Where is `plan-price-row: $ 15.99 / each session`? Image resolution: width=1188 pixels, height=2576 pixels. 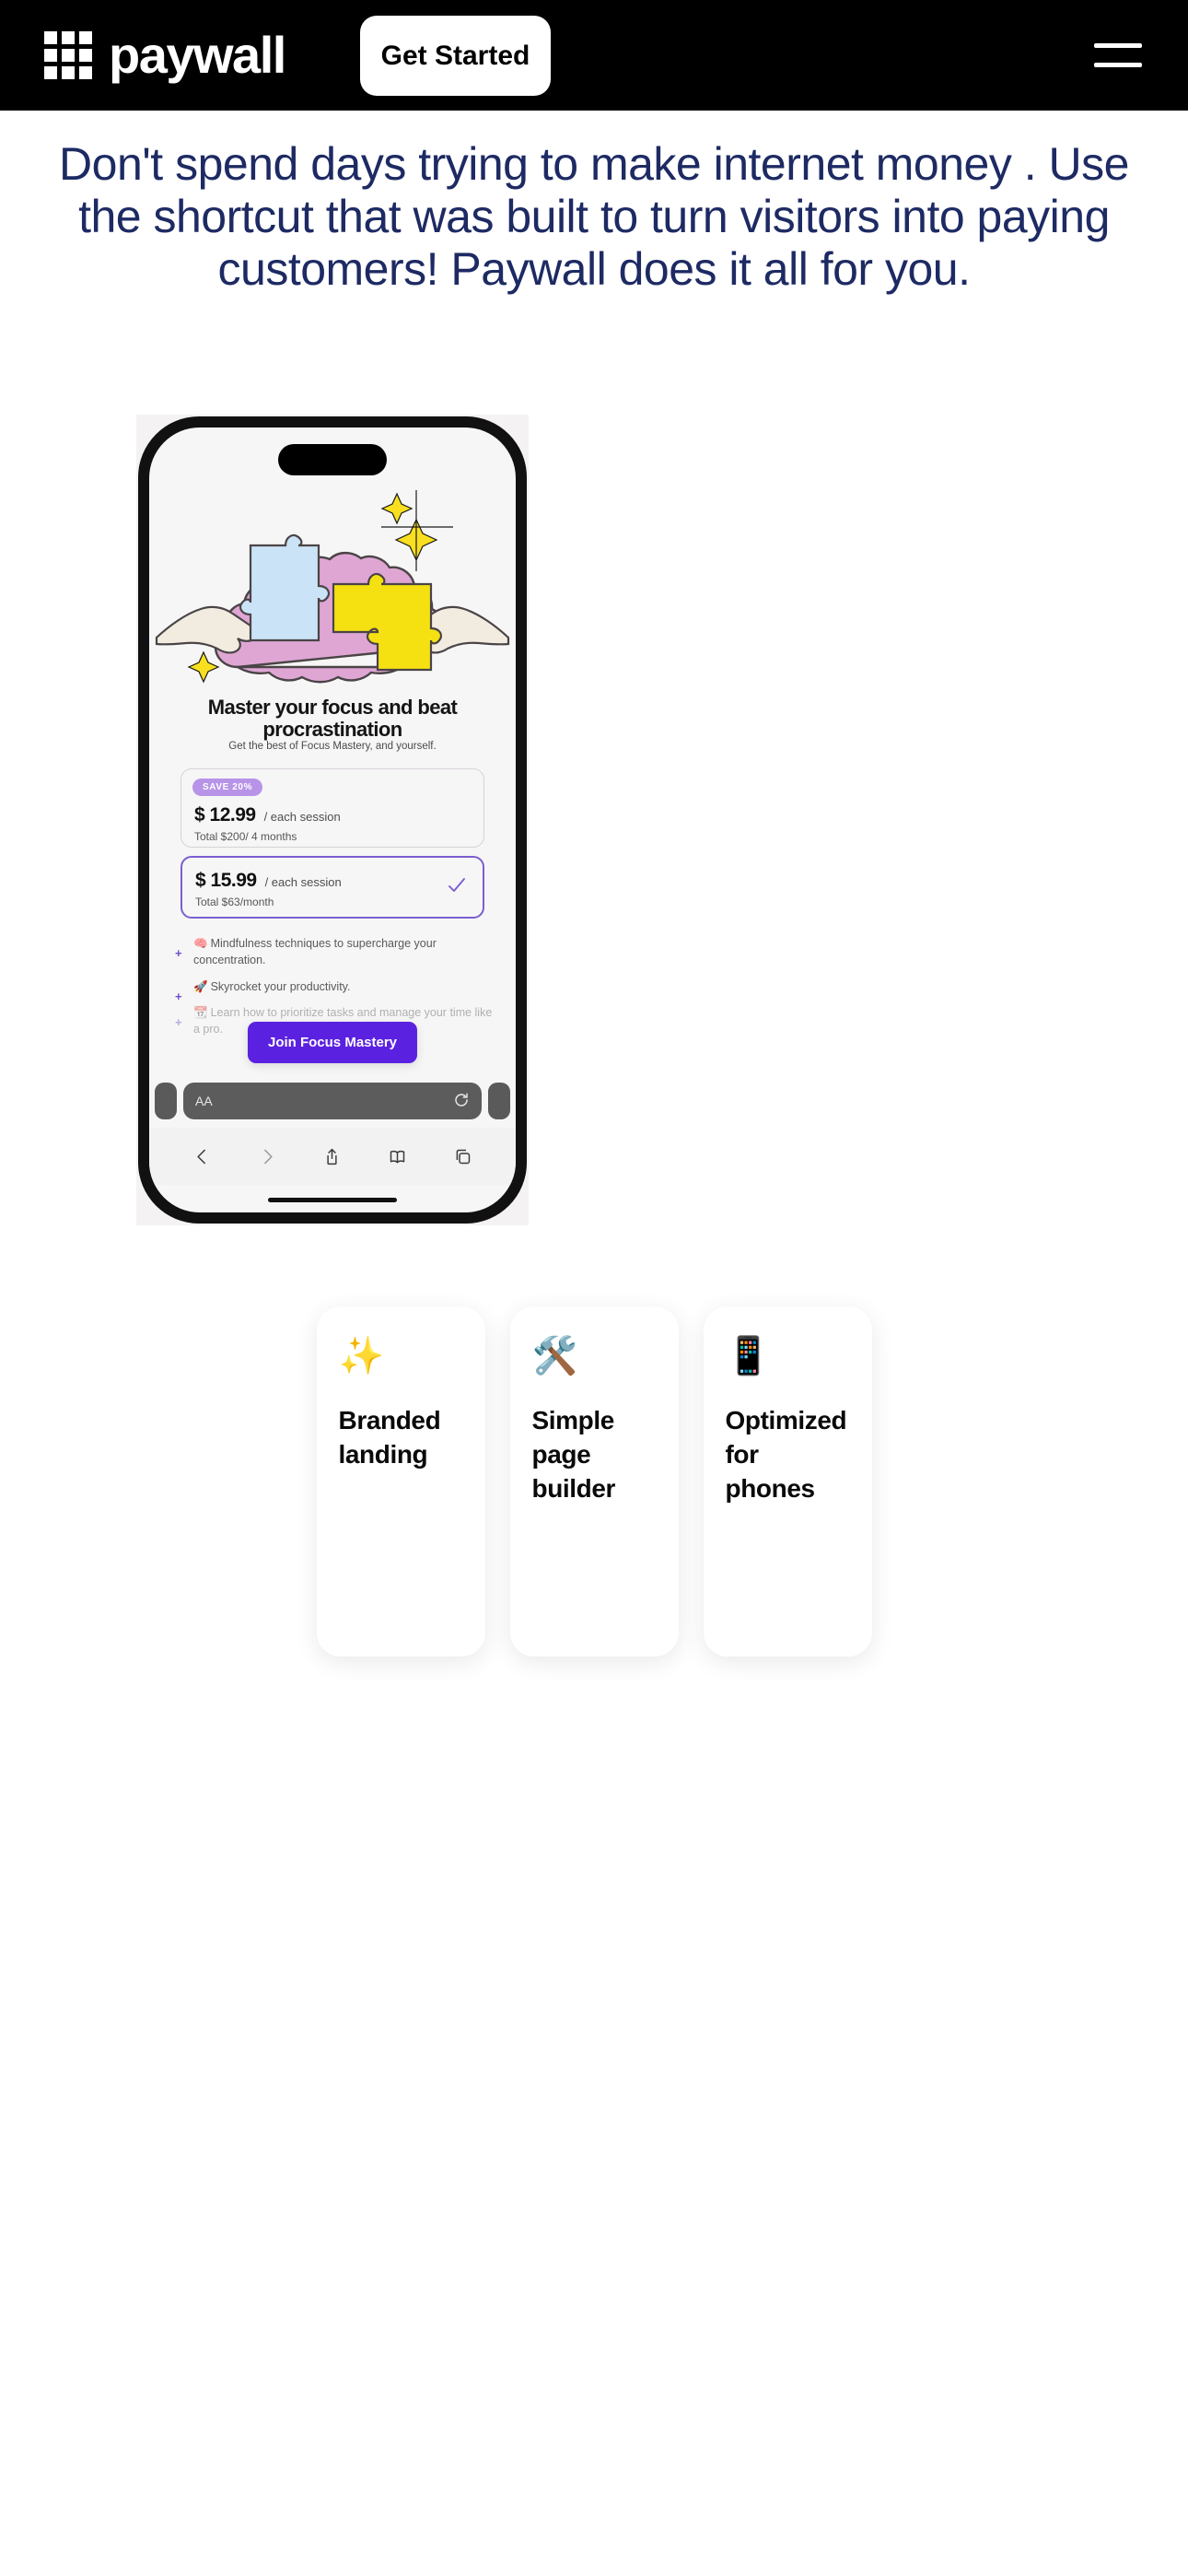 plan-price-row: $ 15.99 / each session is located at coordinates (268, 881).